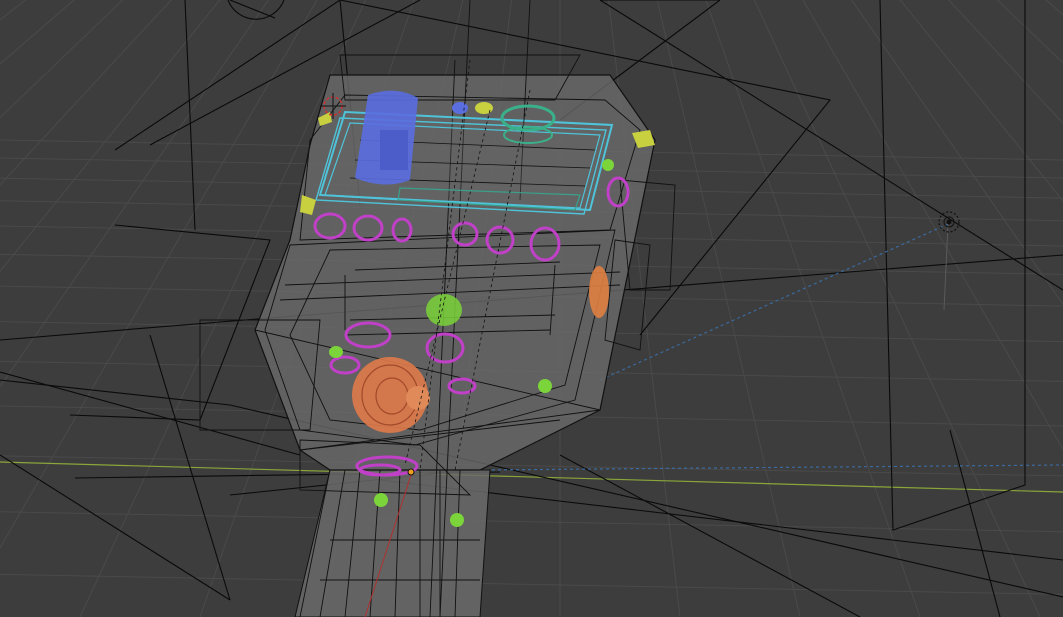 Image resolution: width=1063 pixels, height=617 pixels. I want to click on light-icon, so click(949, 222).